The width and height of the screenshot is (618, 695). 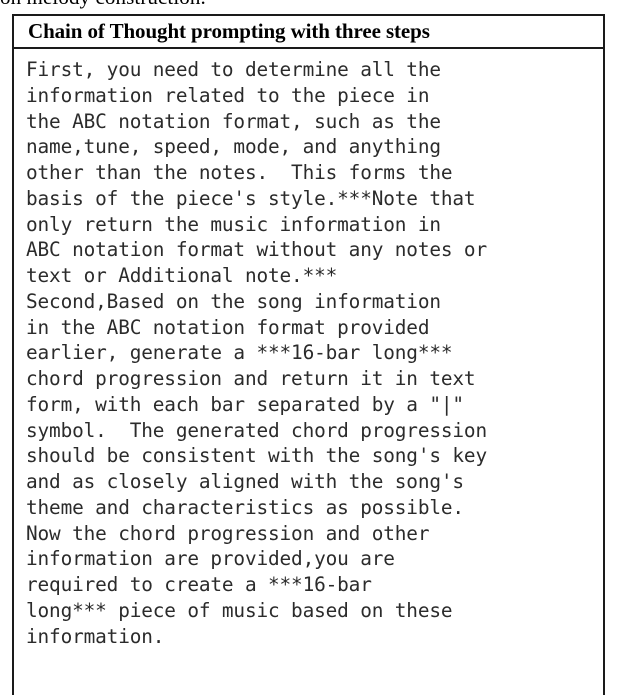 I want to click on clipped-caption-line: on melody construction., so click(x=309, y=5).